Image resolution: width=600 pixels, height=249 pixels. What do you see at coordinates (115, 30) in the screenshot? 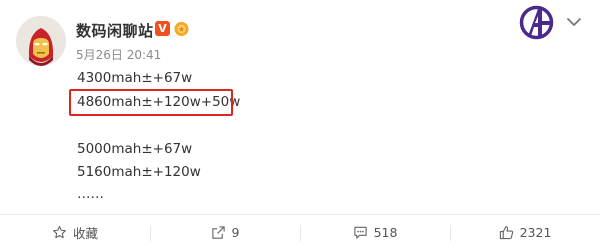
I see `username: 数码闲聊站` at bounding box center [115, 30].